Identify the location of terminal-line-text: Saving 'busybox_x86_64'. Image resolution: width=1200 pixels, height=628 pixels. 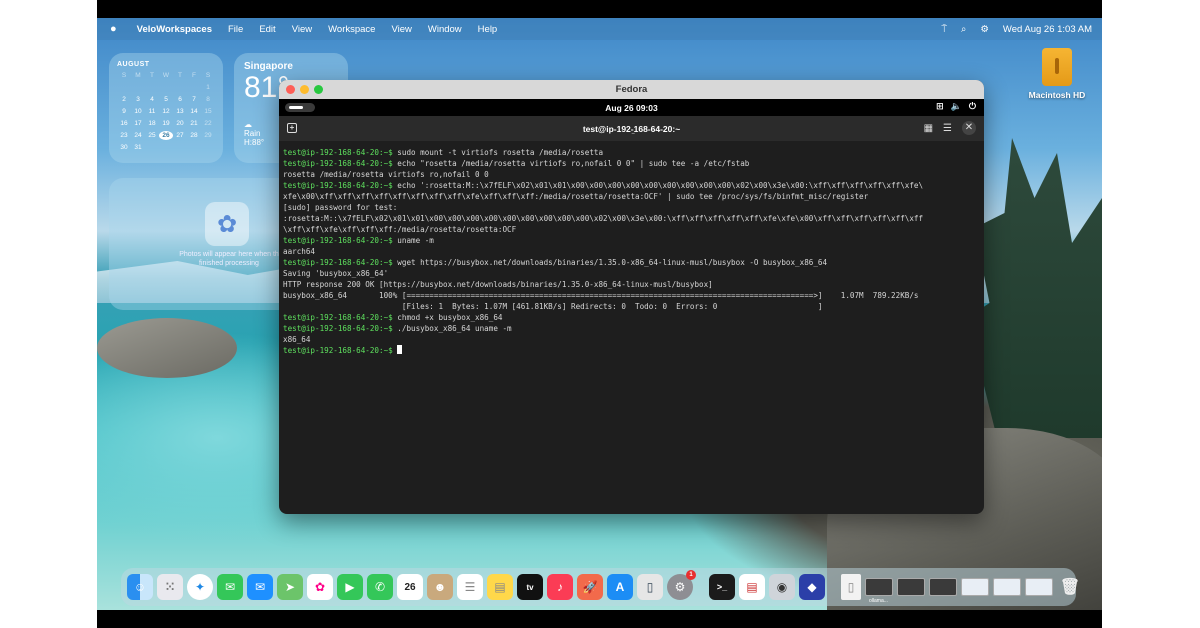
(336, 273).